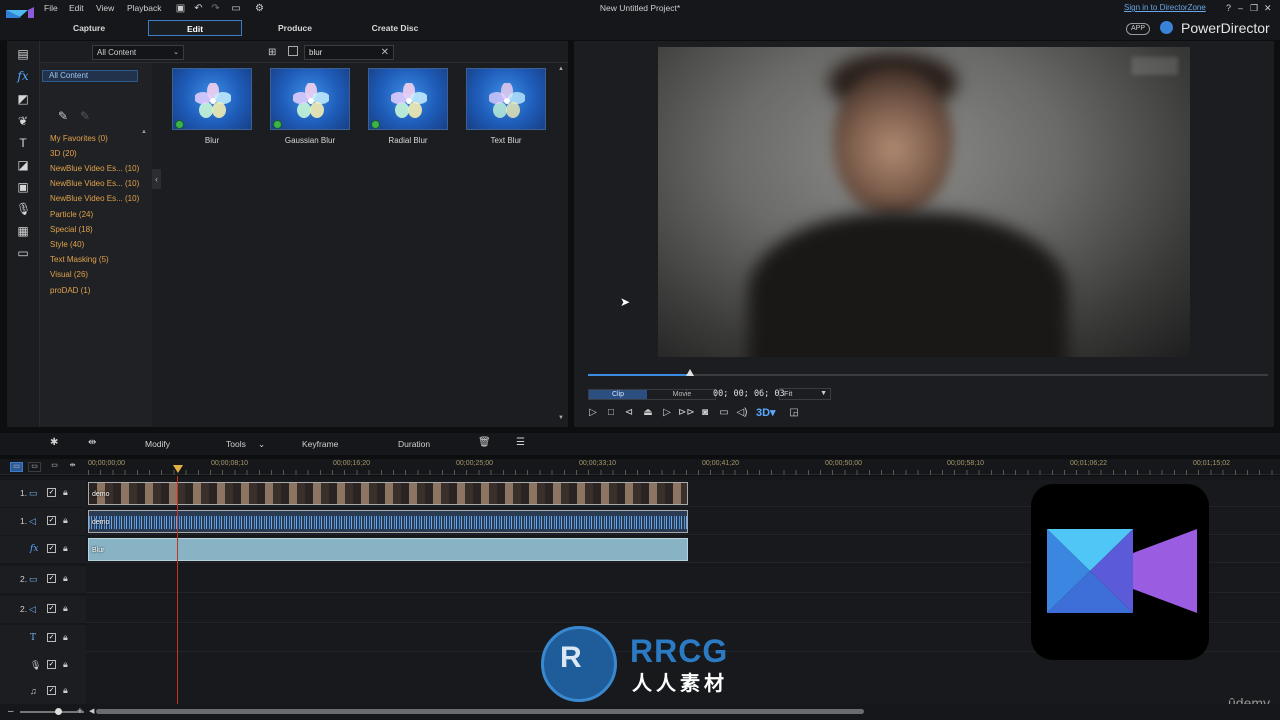  Describe the element at coordinates (54, 442) in the screenshot. I see `magic-tools-icon: ✱` at that location.